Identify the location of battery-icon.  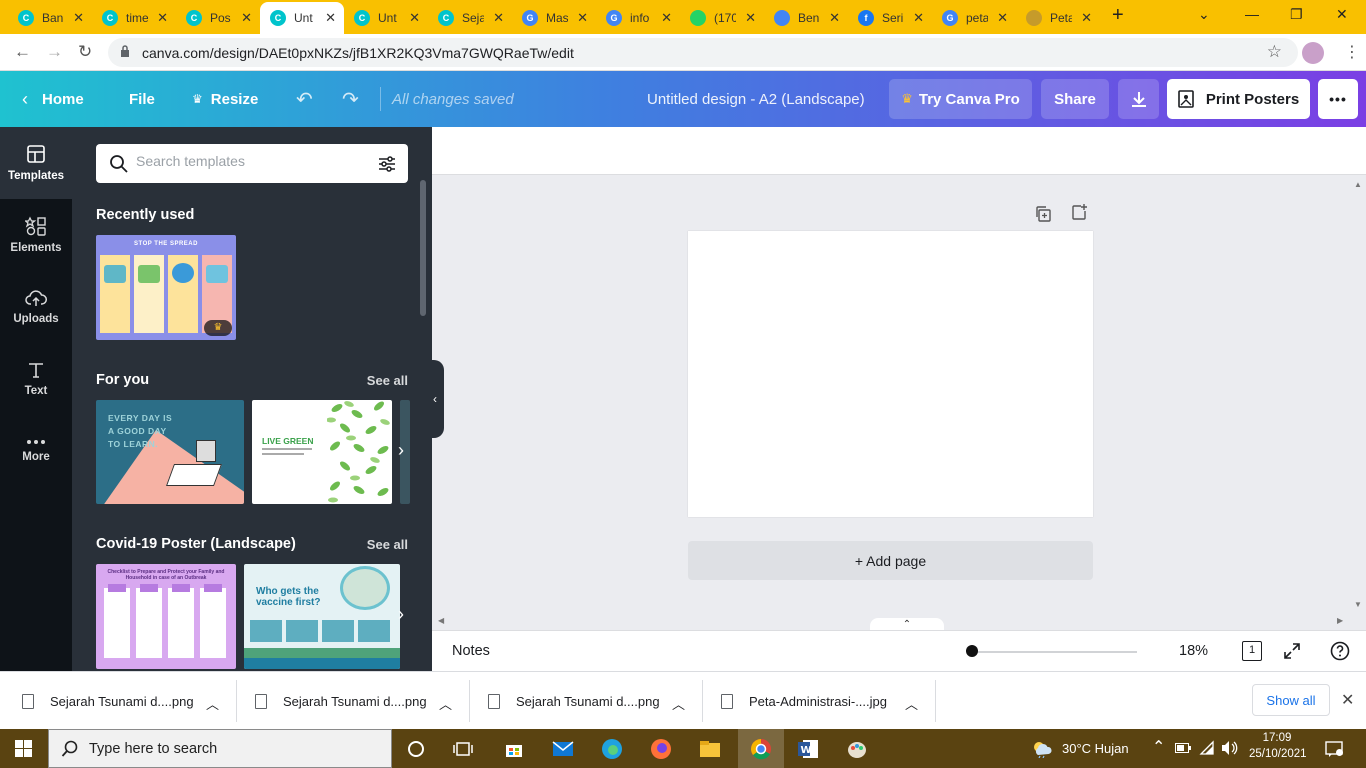
(1183, 748).